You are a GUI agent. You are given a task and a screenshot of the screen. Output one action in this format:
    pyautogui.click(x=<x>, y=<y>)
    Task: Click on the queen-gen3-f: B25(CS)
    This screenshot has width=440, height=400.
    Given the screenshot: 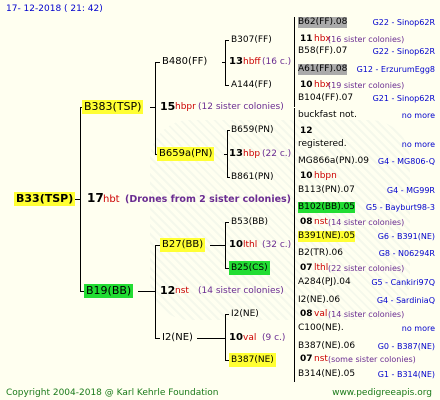 What is the action you would take?
    pyautogui.click(x=249, y=268)
    